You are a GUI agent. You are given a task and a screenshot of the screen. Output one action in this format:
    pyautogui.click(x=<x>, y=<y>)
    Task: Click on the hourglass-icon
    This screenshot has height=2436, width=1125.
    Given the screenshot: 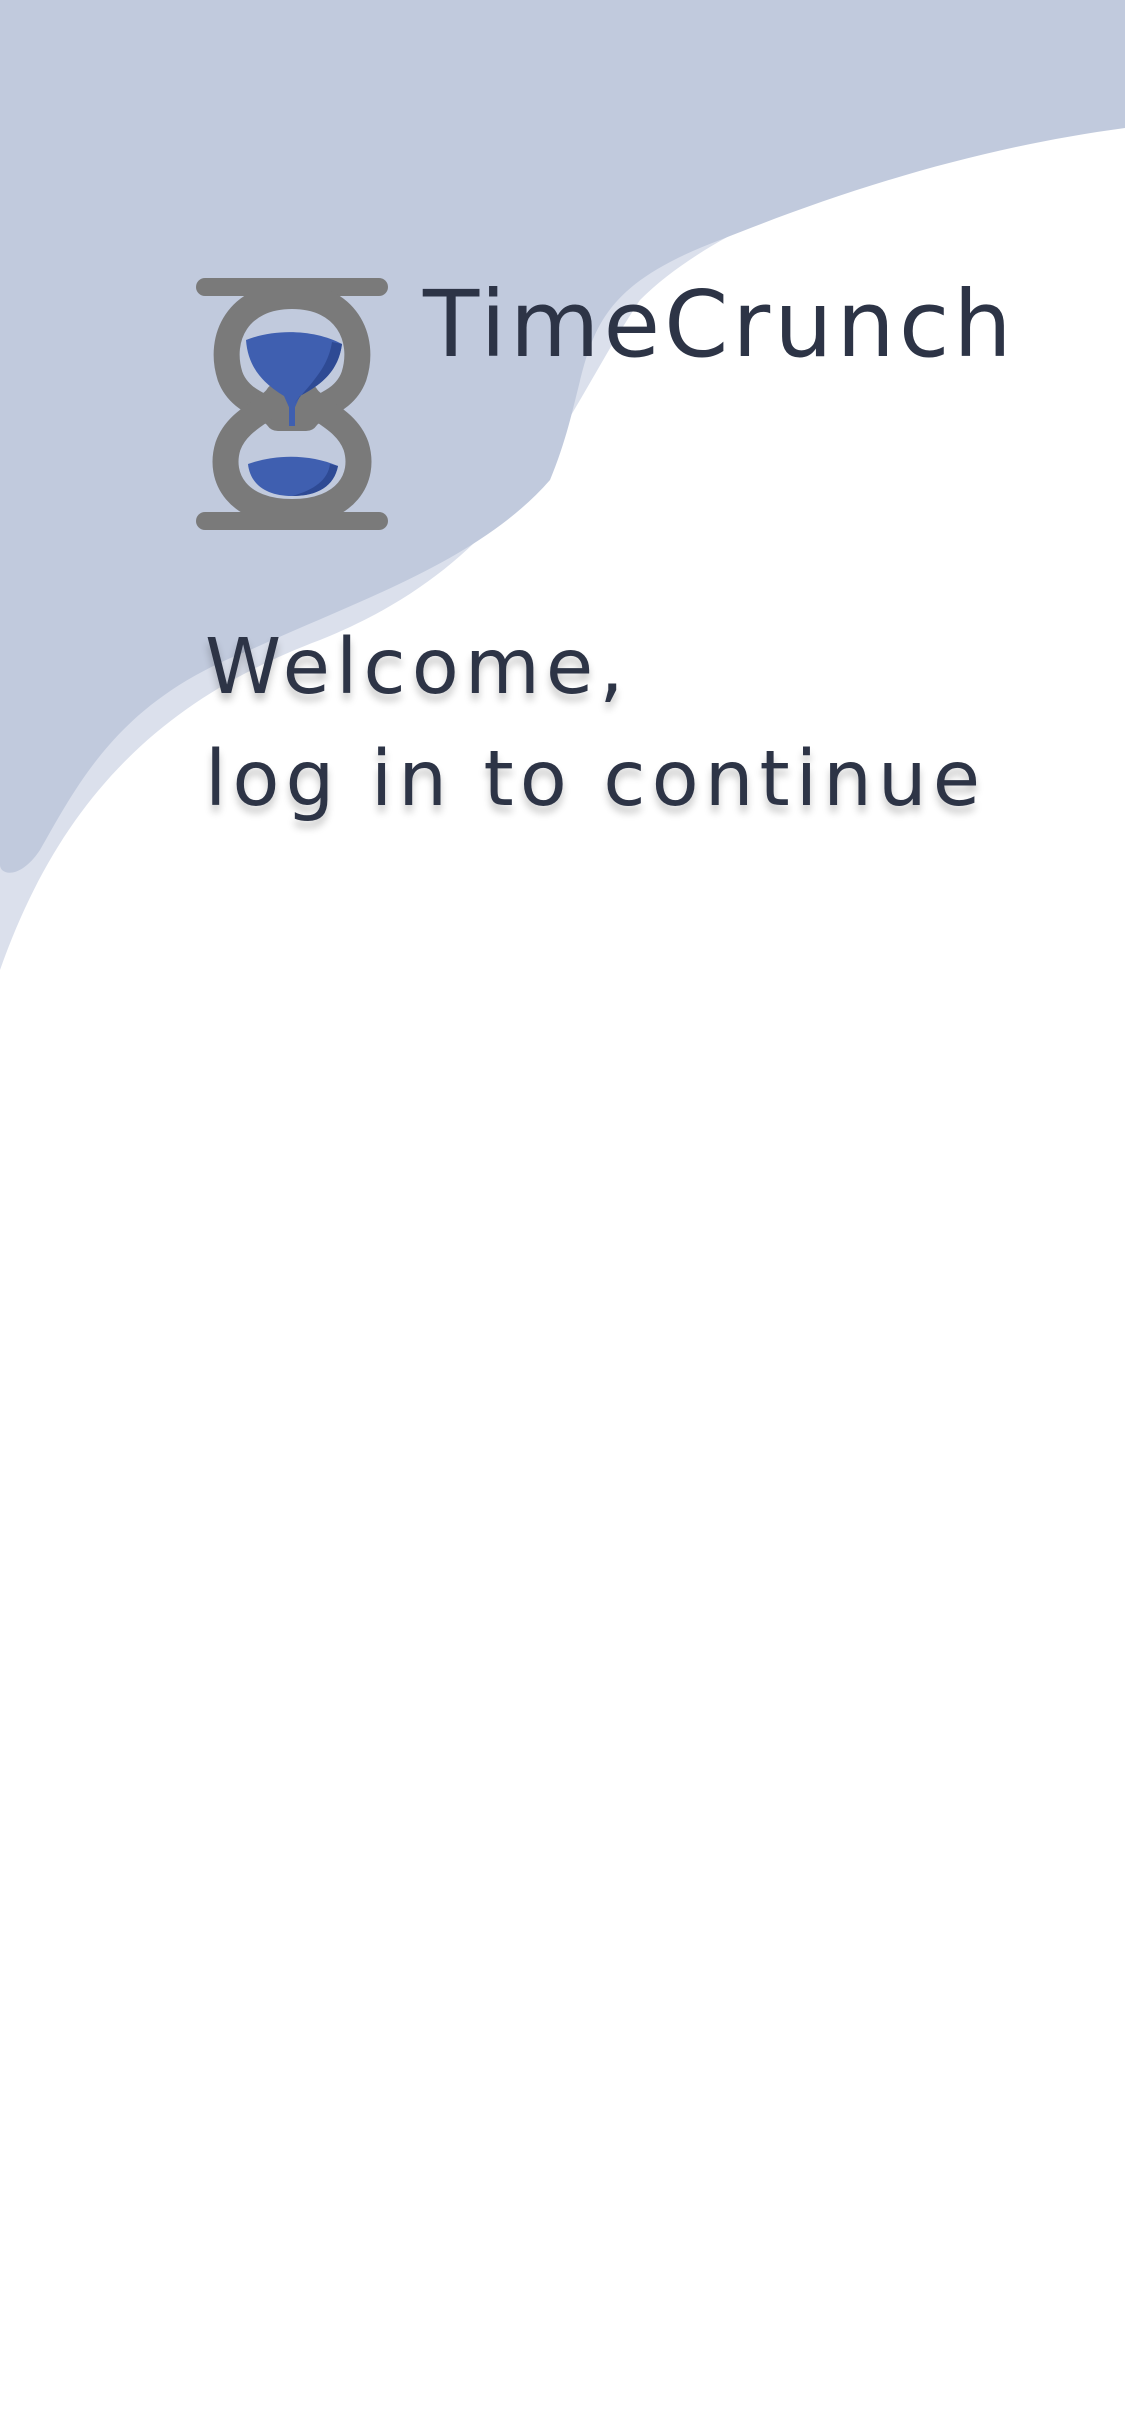 What is the action you would take?
    pyautogui.click(x=292, y=404)
    